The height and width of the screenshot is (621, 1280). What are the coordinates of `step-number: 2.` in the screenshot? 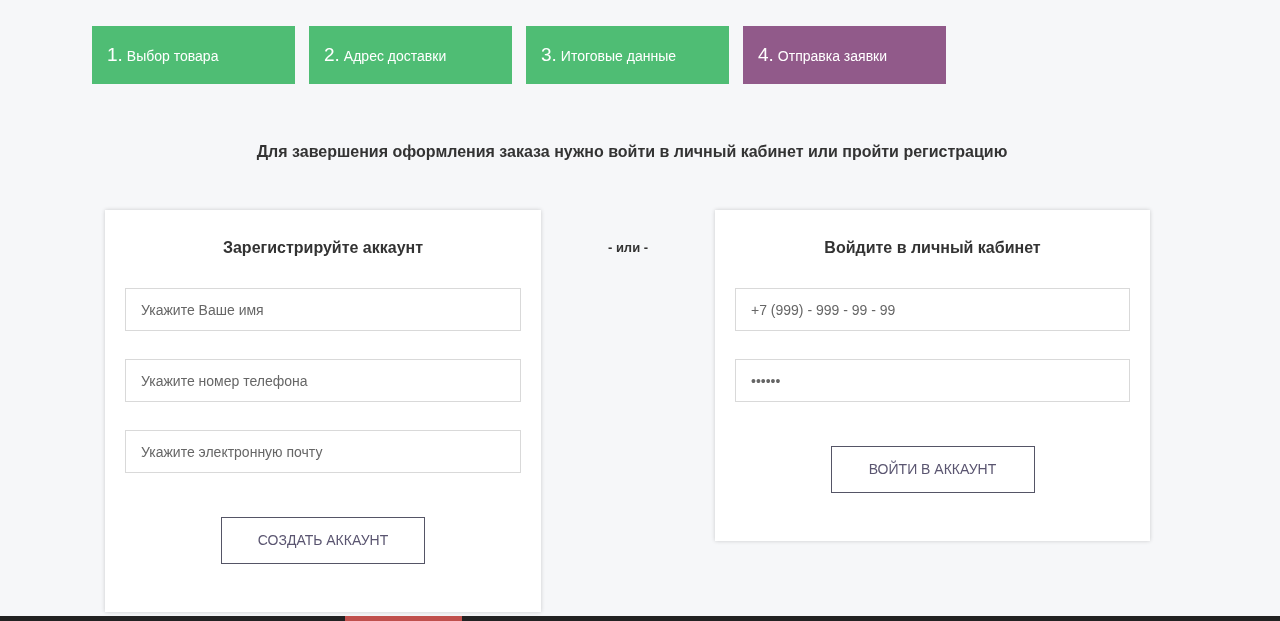 It's located at (332, 54).